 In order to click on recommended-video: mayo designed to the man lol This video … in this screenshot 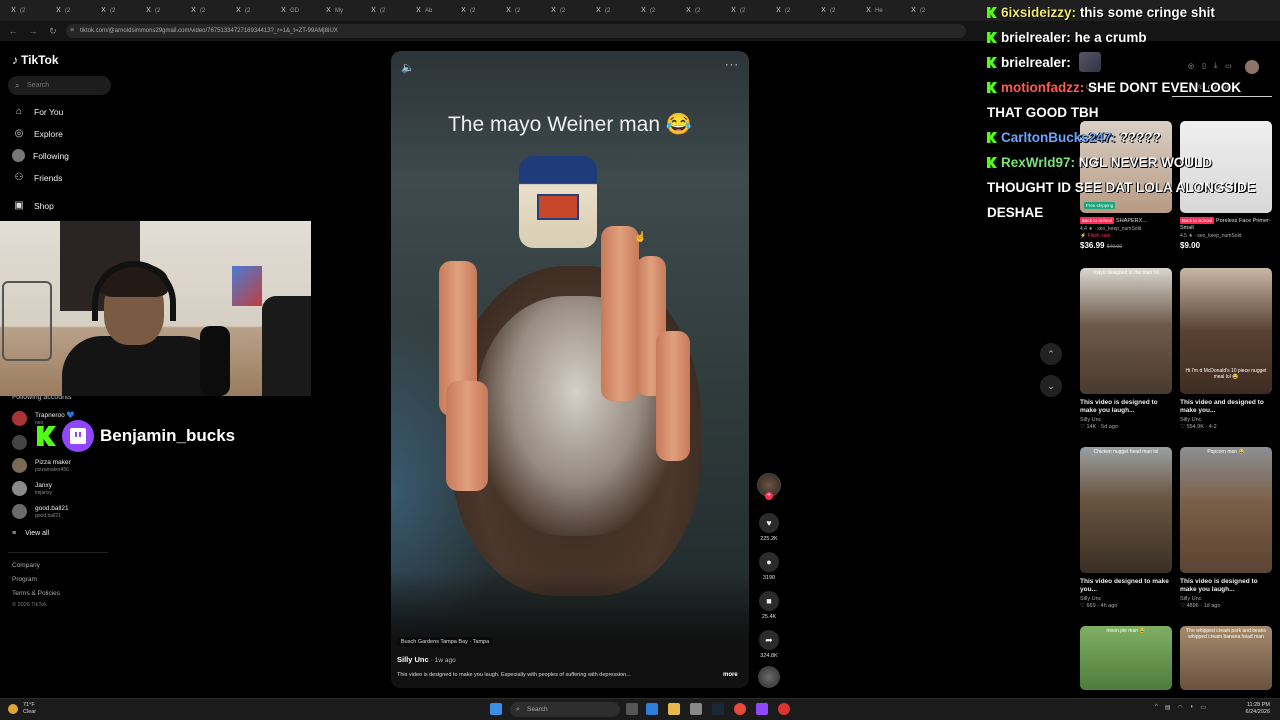, I will do `click(1126, 349)`.